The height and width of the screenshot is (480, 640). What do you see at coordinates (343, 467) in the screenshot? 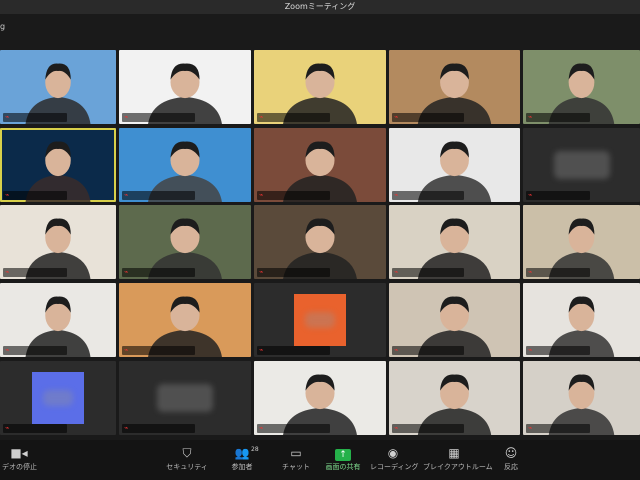
I see `share-screen-label: 画面の共有` at bounding box center [343, 467].